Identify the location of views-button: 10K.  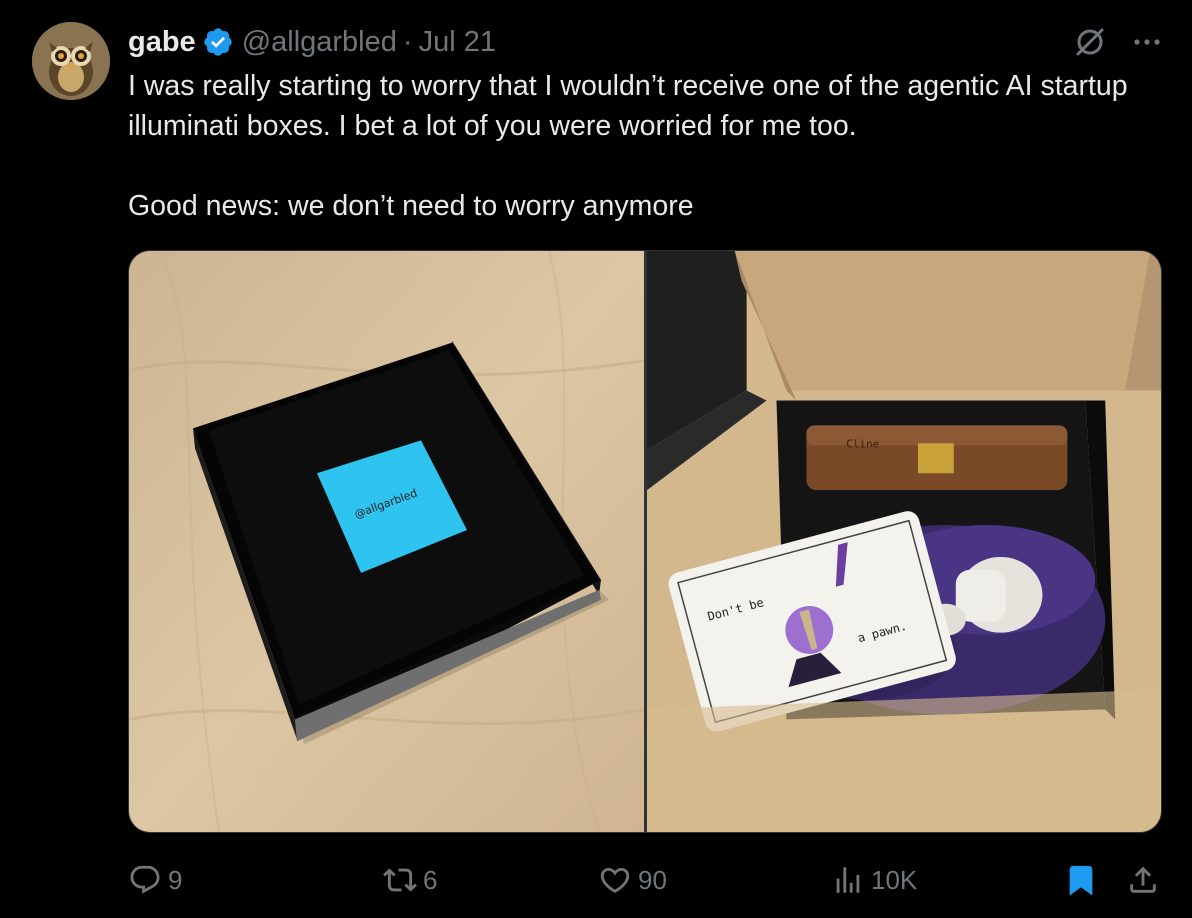
(874, 880).